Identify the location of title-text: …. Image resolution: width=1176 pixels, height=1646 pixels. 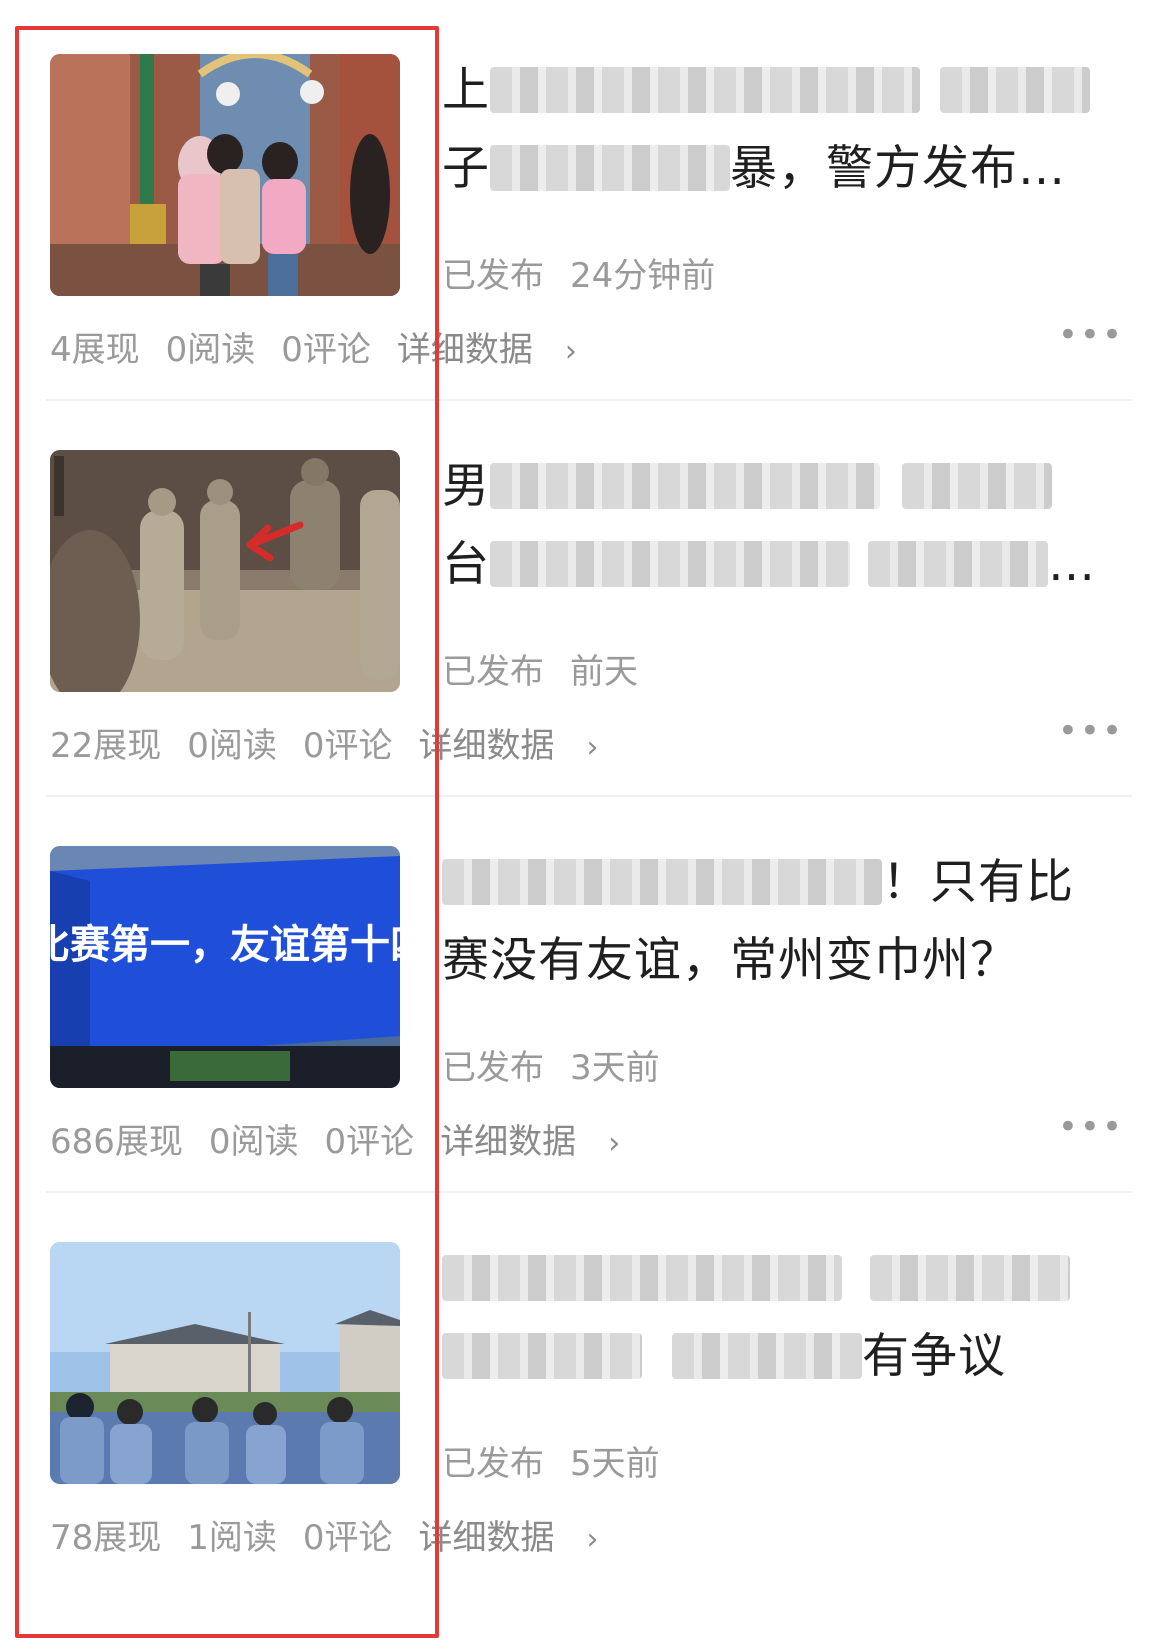
(1072, 564).